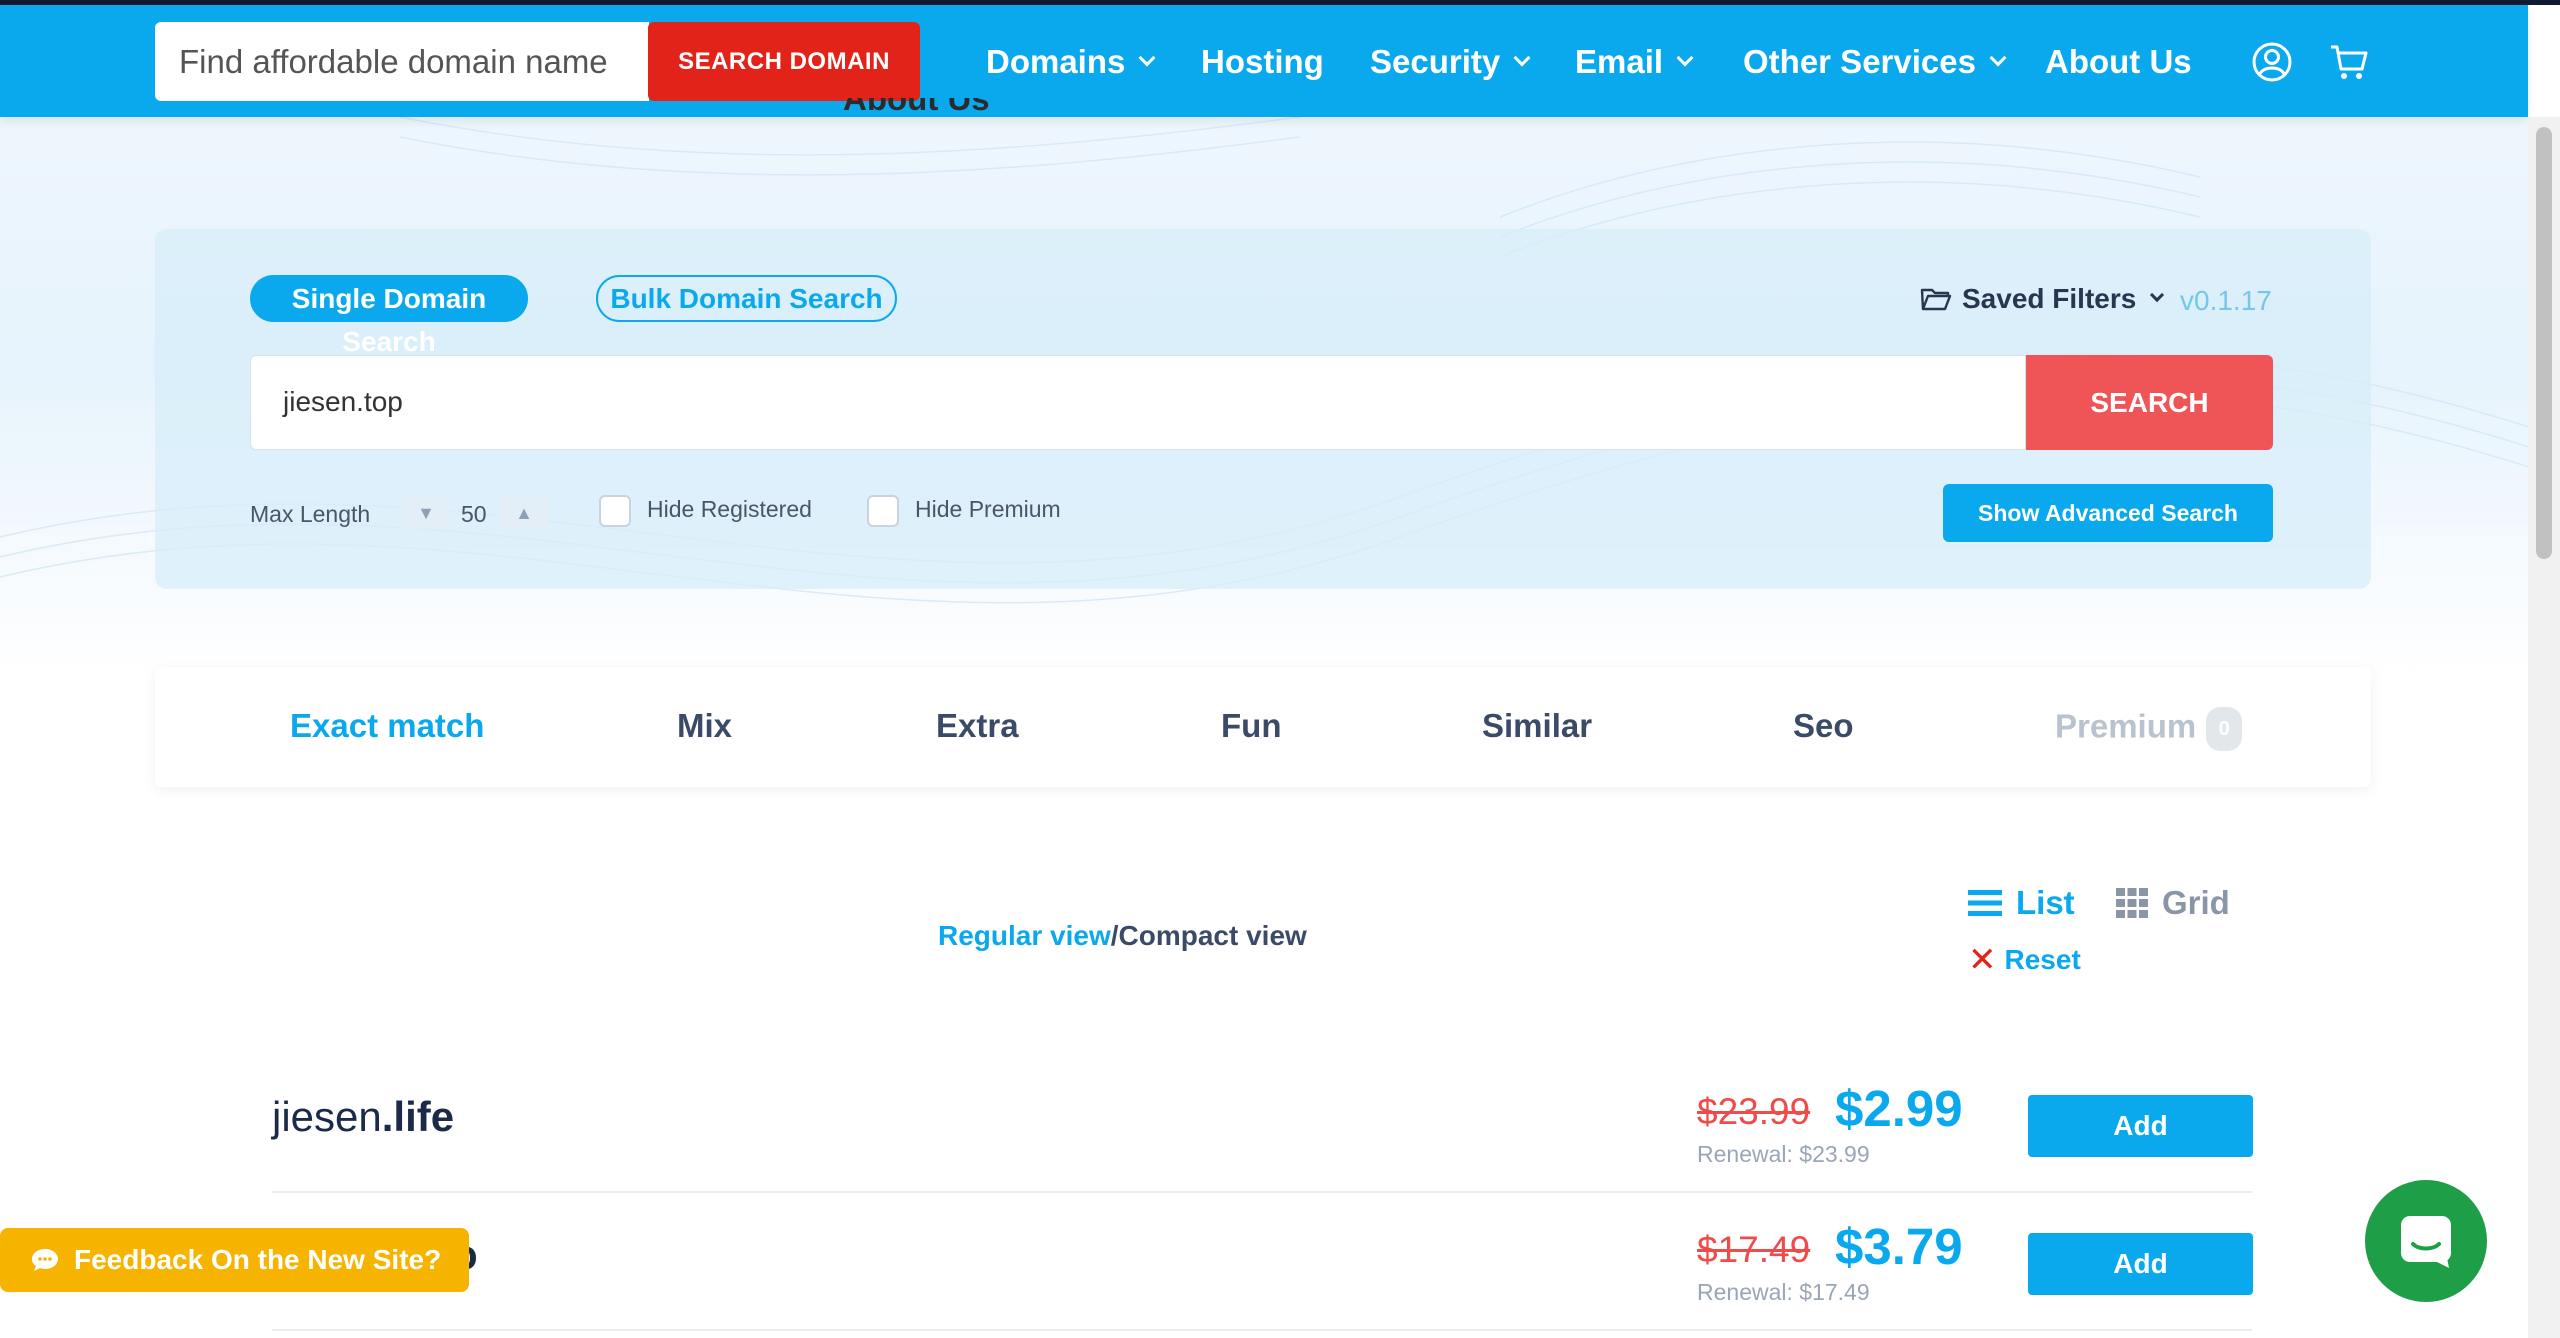 This screenshot has height=1338, width=2560. I want to click on domain-tld: .life, so click(418, 1116).